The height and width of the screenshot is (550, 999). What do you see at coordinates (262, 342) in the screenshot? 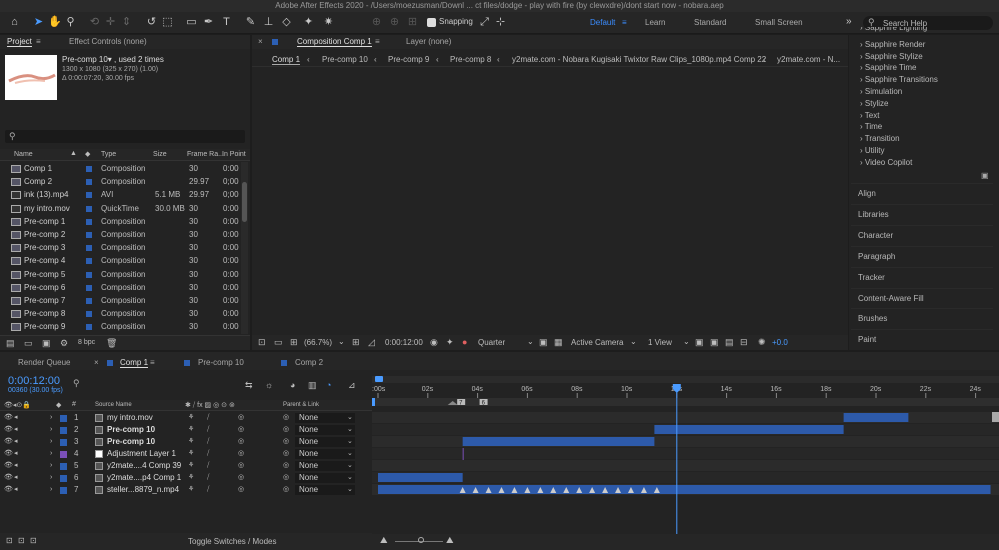
I see `always-preview-icon: ⊡` at bounding box center [262, 342].